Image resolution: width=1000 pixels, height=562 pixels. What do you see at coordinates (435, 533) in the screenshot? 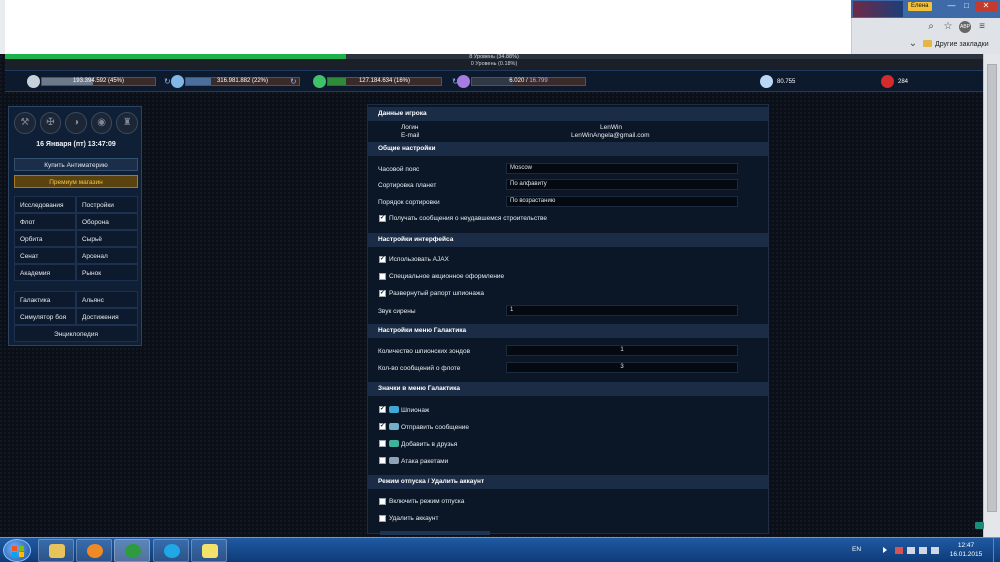
I see `save-button-edge` at bounding box center [435, 533].